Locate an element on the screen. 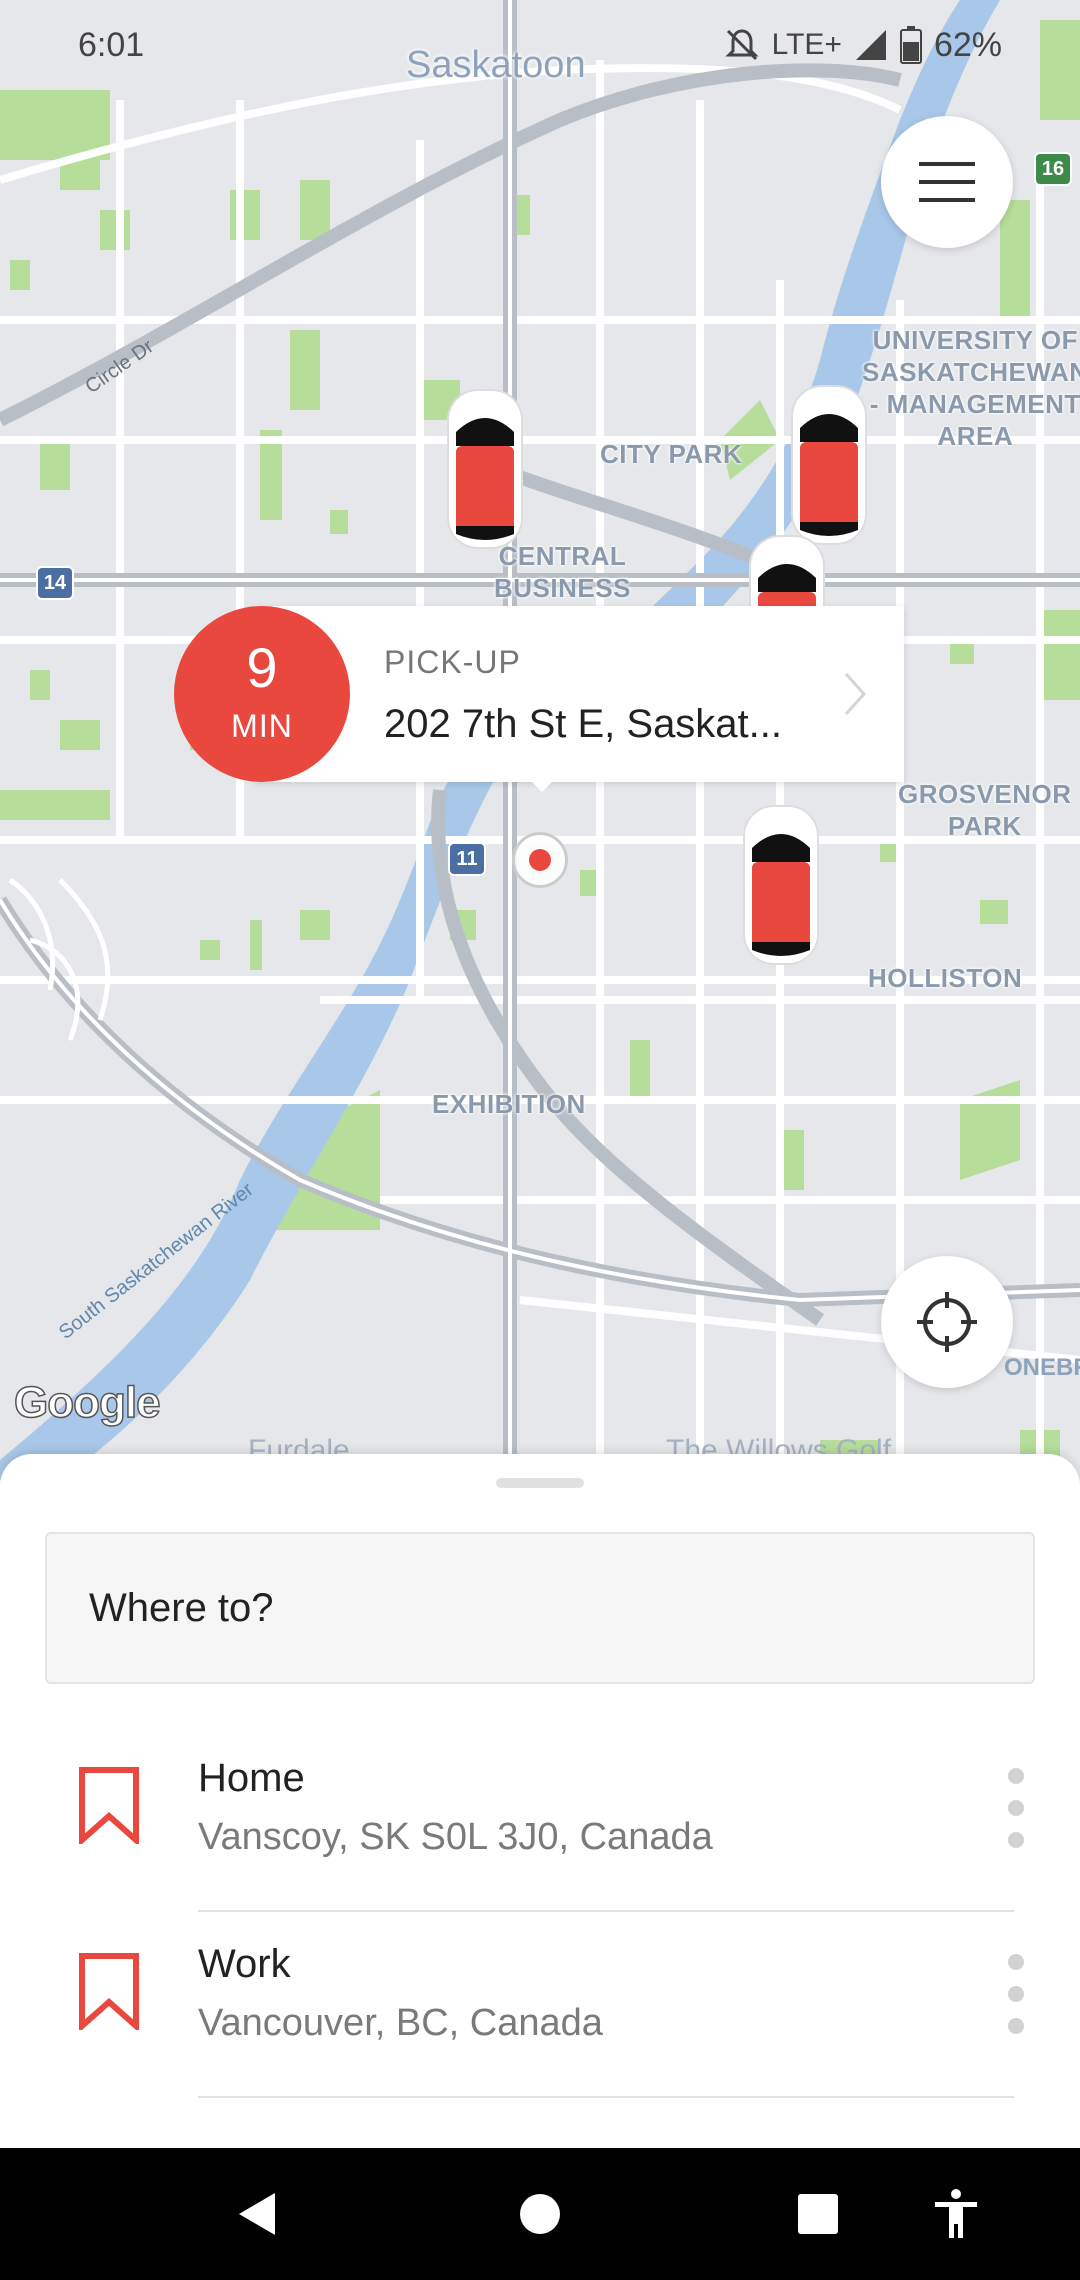 This screenshot has height=2280, width=1080. accessibility-button is located at coordinates (956, 2214).